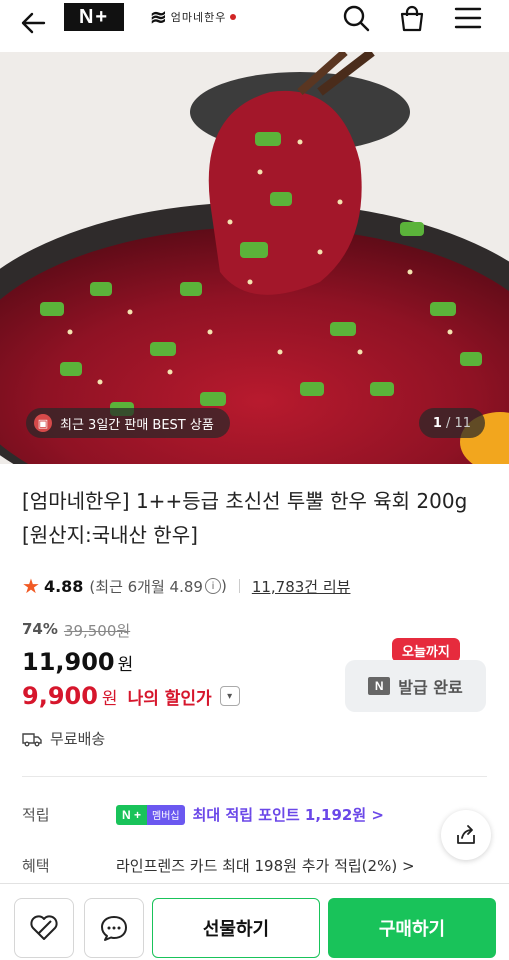 This screenshot has width=509, height=960. Describe the element at coordinates (33, 23) in the screenshot. I see `back-arrow-icon` at that location.